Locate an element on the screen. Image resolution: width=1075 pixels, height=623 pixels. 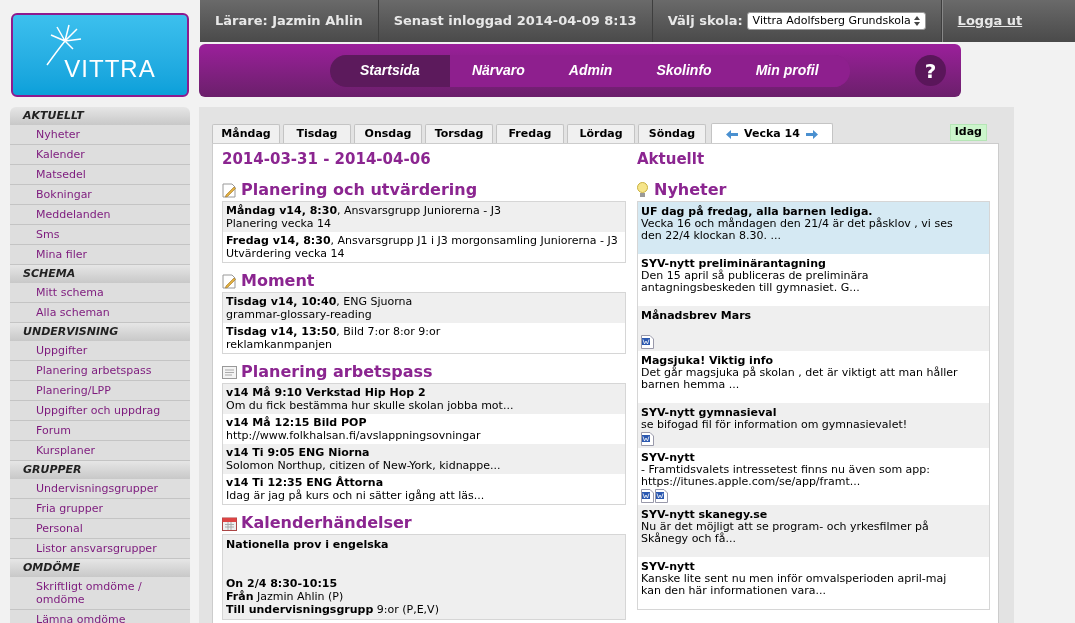
day-tab: Fredag is located at coordinates (530, 134).